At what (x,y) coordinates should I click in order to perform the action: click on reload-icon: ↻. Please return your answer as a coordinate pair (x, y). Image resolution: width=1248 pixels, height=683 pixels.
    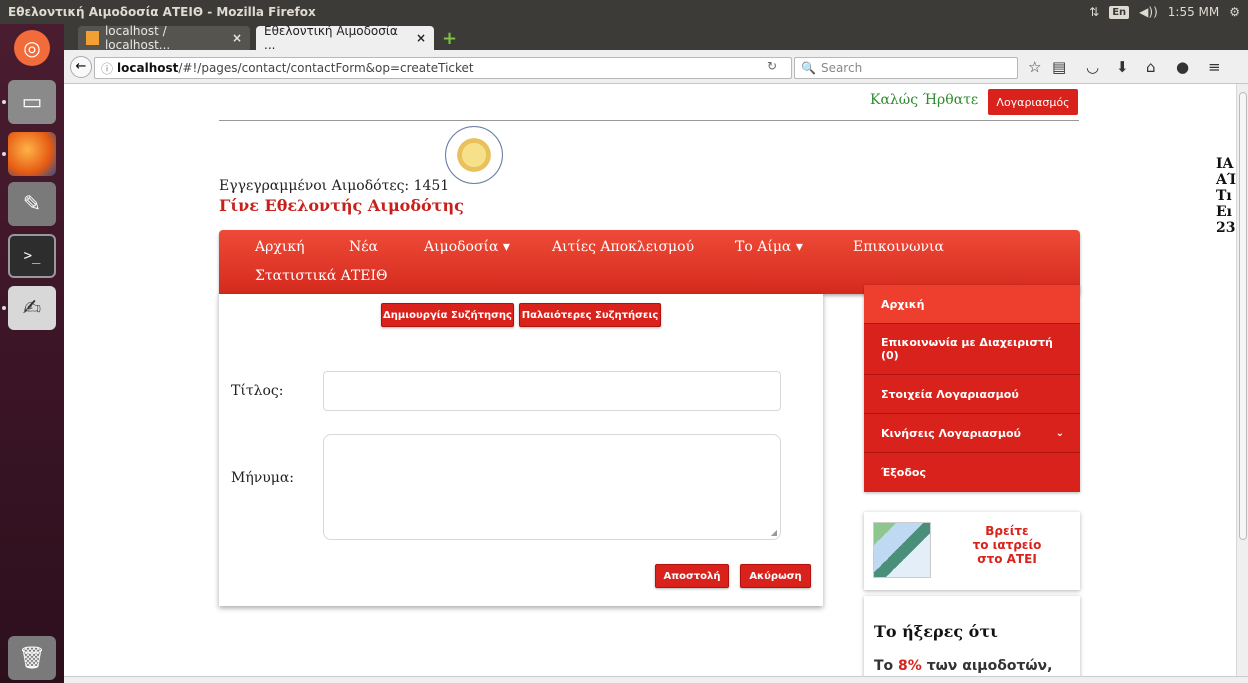
    Looking at the image, I should click on (772, 66).